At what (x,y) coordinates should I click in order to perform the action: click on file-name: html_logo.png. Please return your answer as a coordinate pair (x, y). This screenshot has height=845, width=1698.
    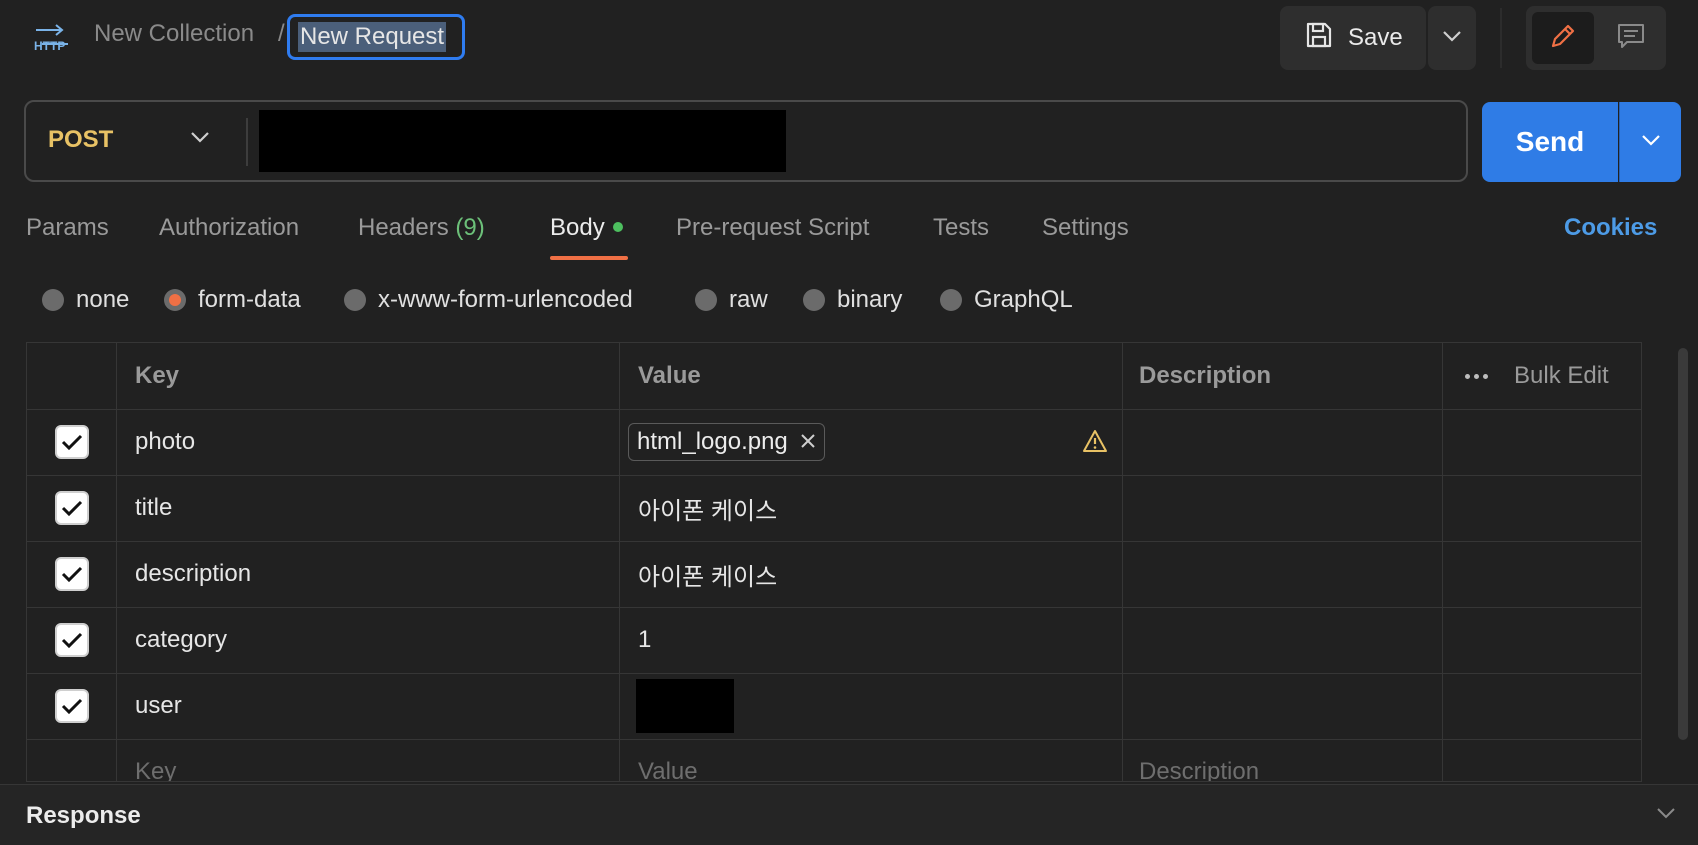
    Looking at the image, I should click on (712, 441).